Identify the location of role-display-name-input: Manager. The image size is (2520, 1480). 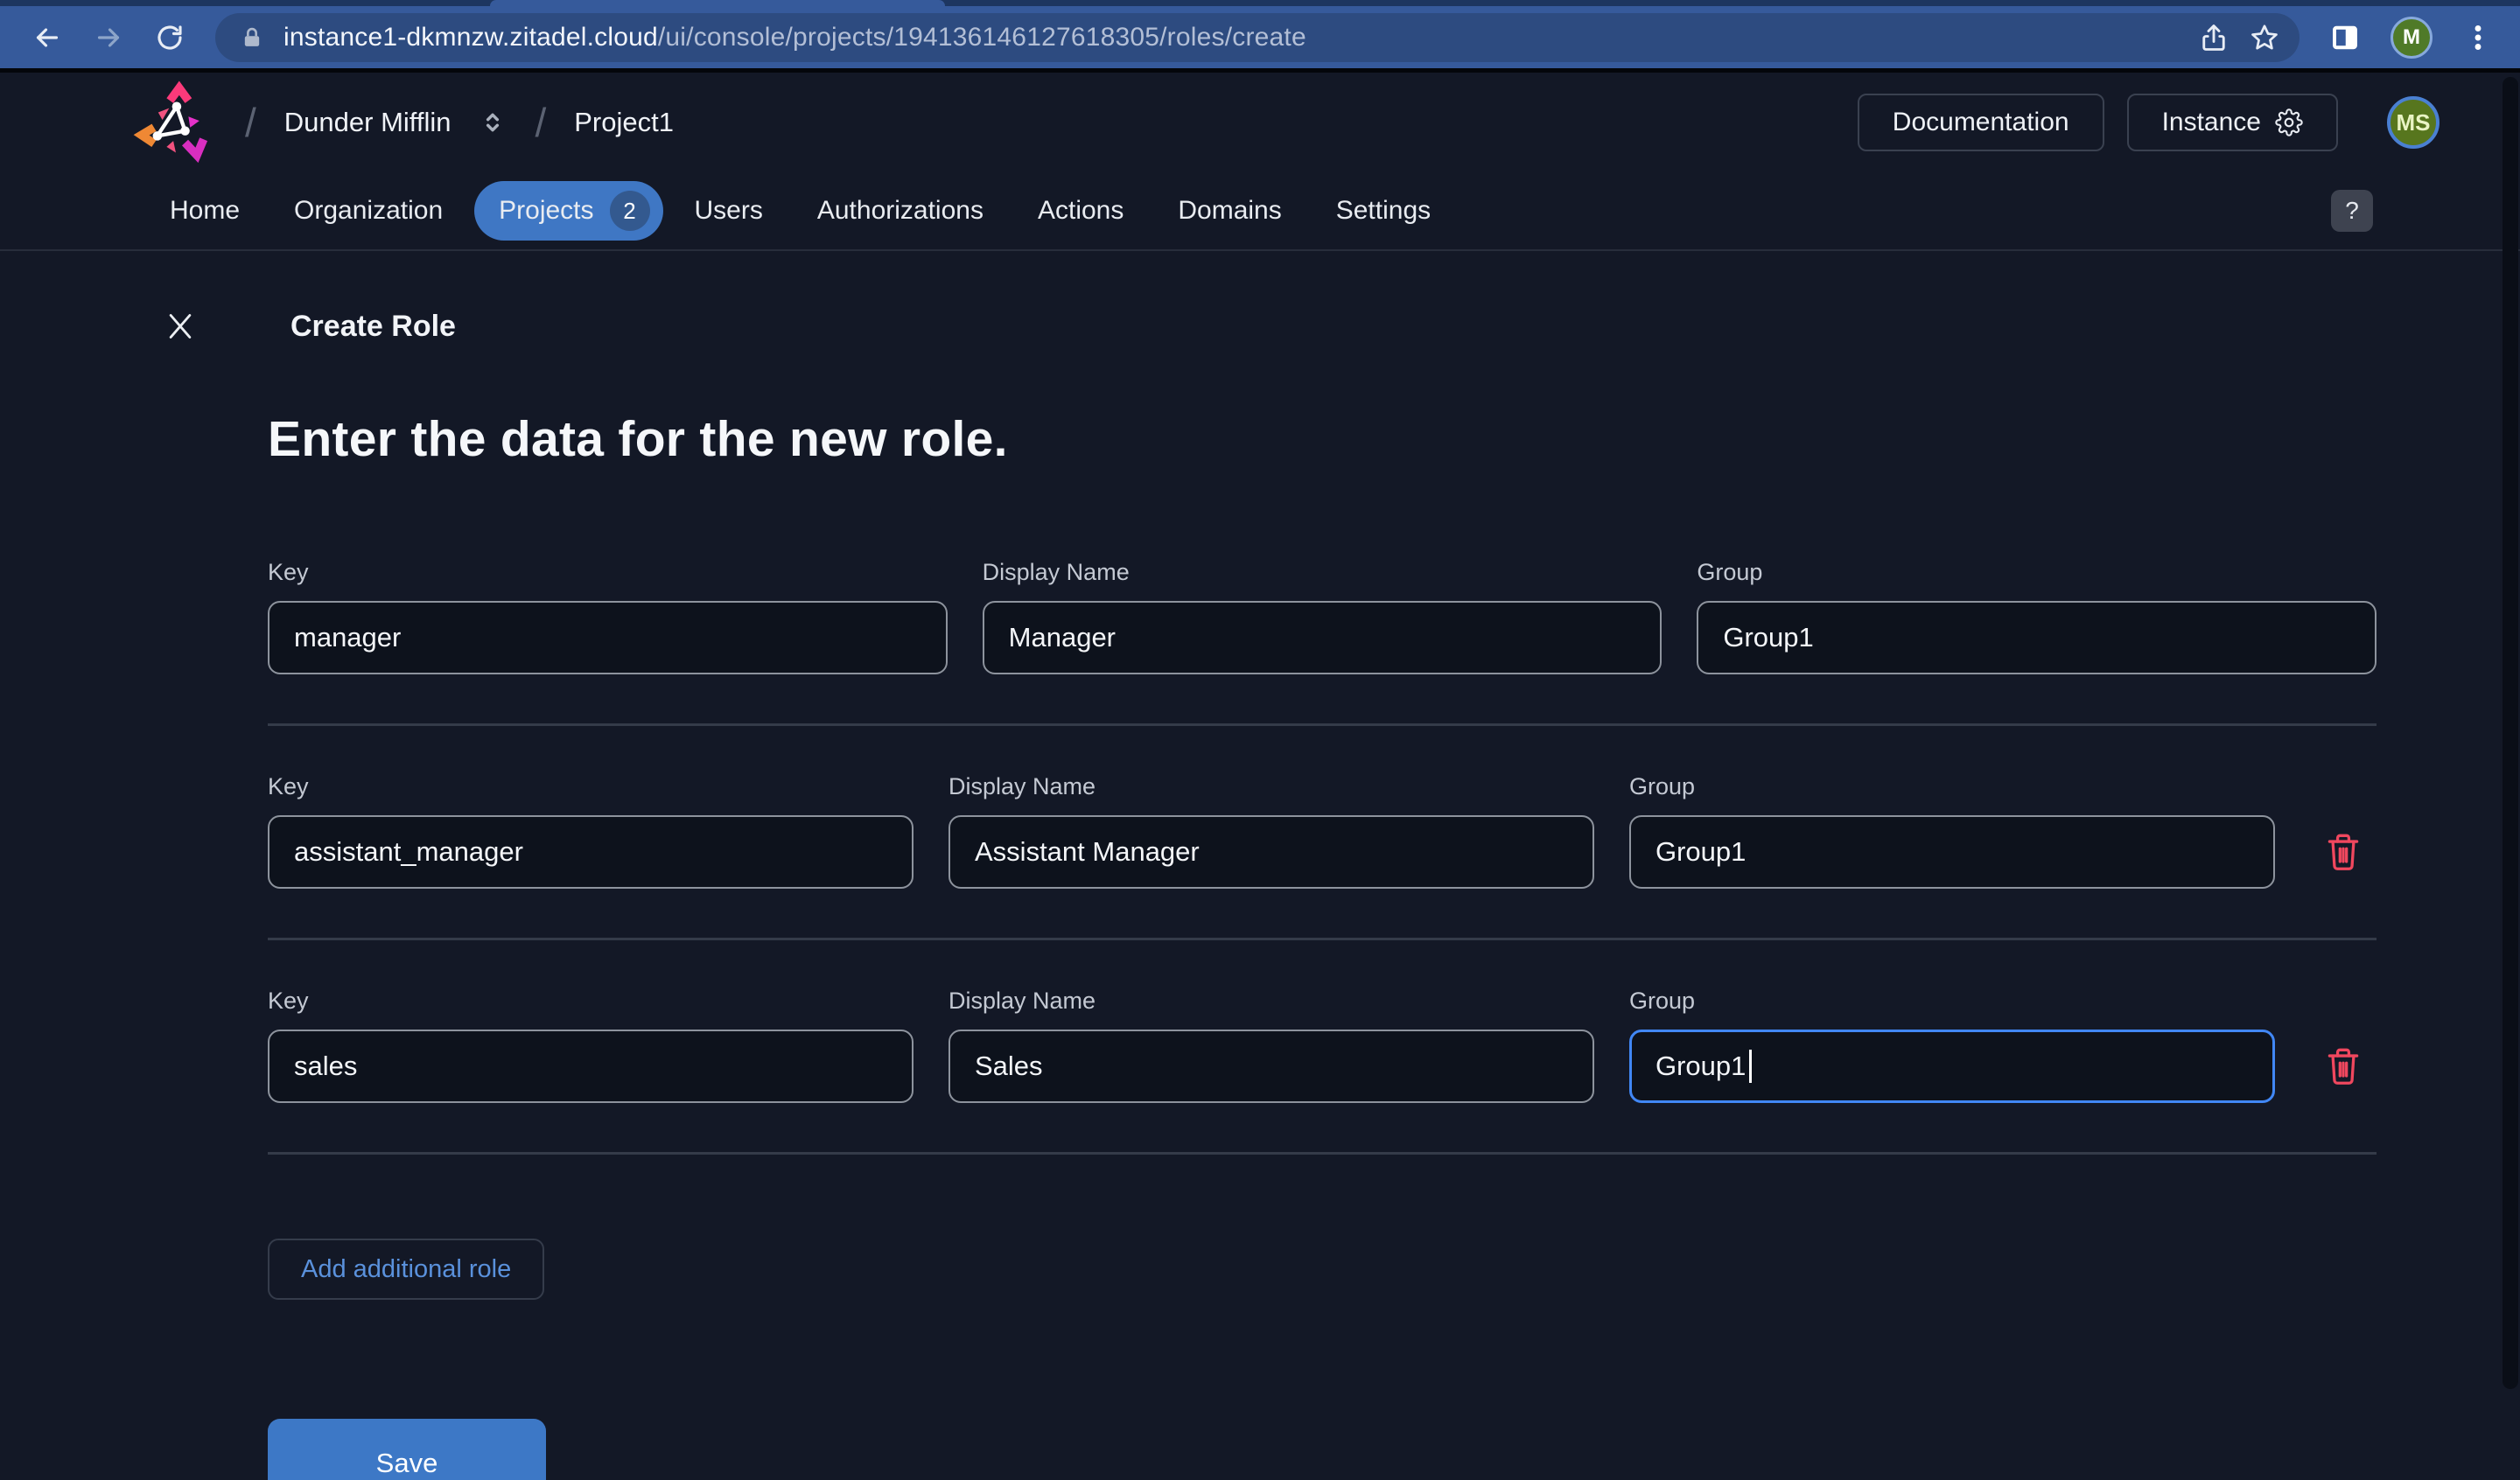
(1322, 638).